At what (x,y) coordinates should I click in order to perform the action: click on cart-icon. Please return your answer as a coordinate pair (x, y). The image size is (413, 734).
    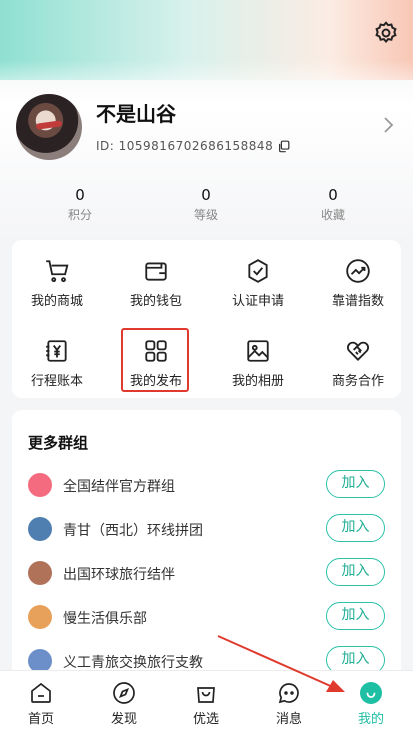
    Looking at the image, I should click on (57, 271).